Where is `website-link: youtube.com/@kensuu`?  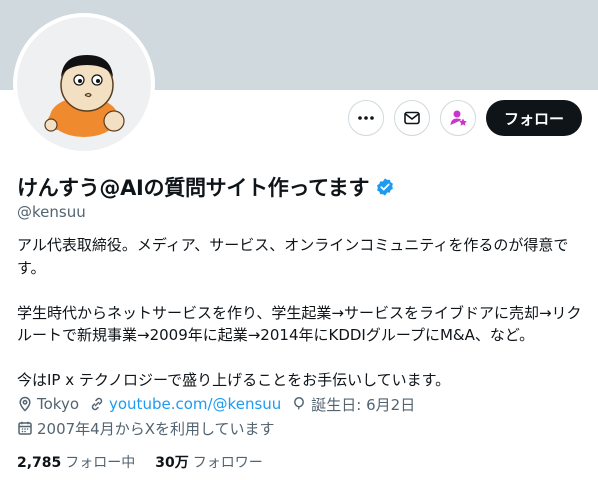
website-link: youtube.com/@kensuu is located at coordinates (195, 404).